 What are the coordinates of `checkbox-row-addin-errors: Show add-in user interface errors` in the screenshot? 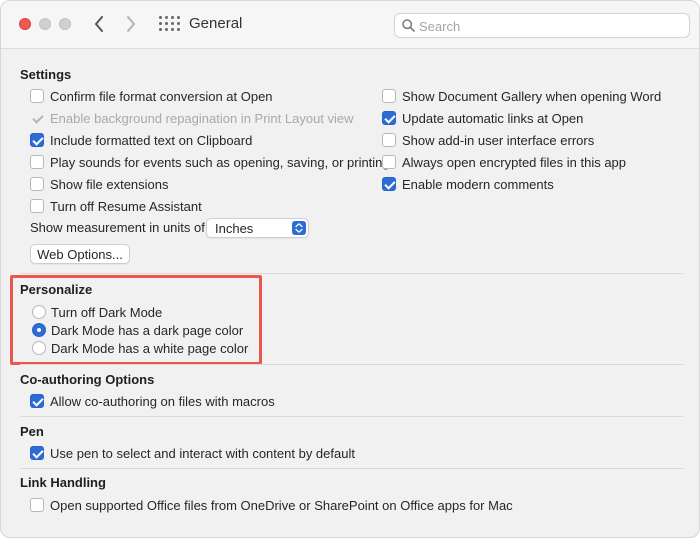 It's located at (488, 140).